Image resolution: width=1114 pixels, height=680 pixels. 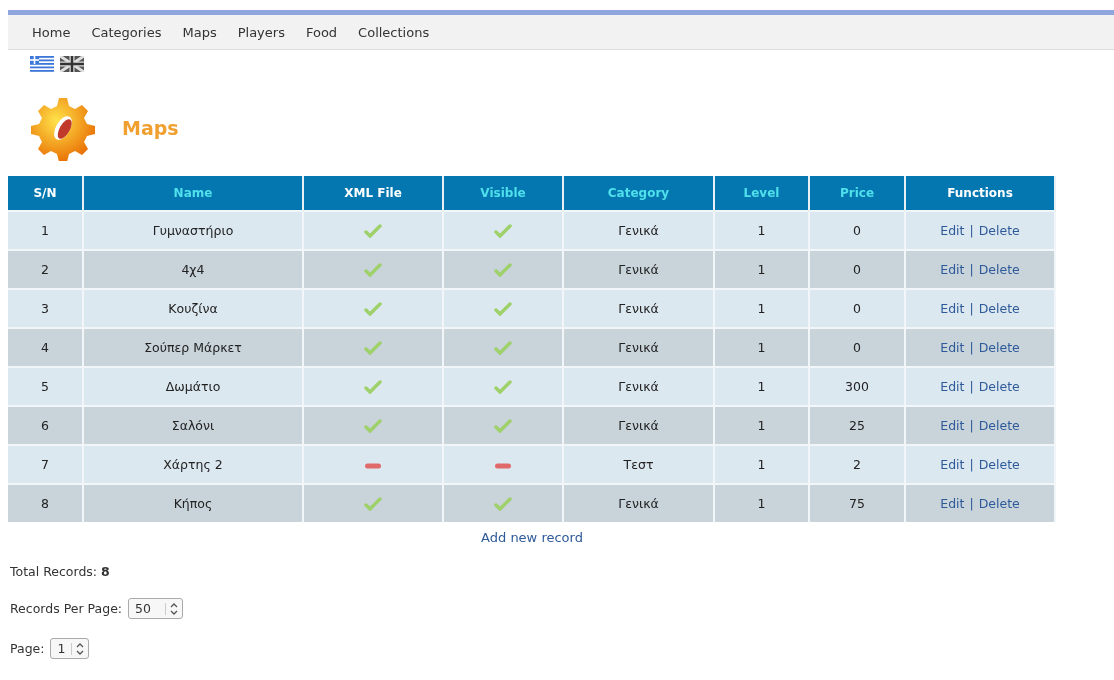 I want to click on sortable-column-header: Category, so click(x=638, y=193).